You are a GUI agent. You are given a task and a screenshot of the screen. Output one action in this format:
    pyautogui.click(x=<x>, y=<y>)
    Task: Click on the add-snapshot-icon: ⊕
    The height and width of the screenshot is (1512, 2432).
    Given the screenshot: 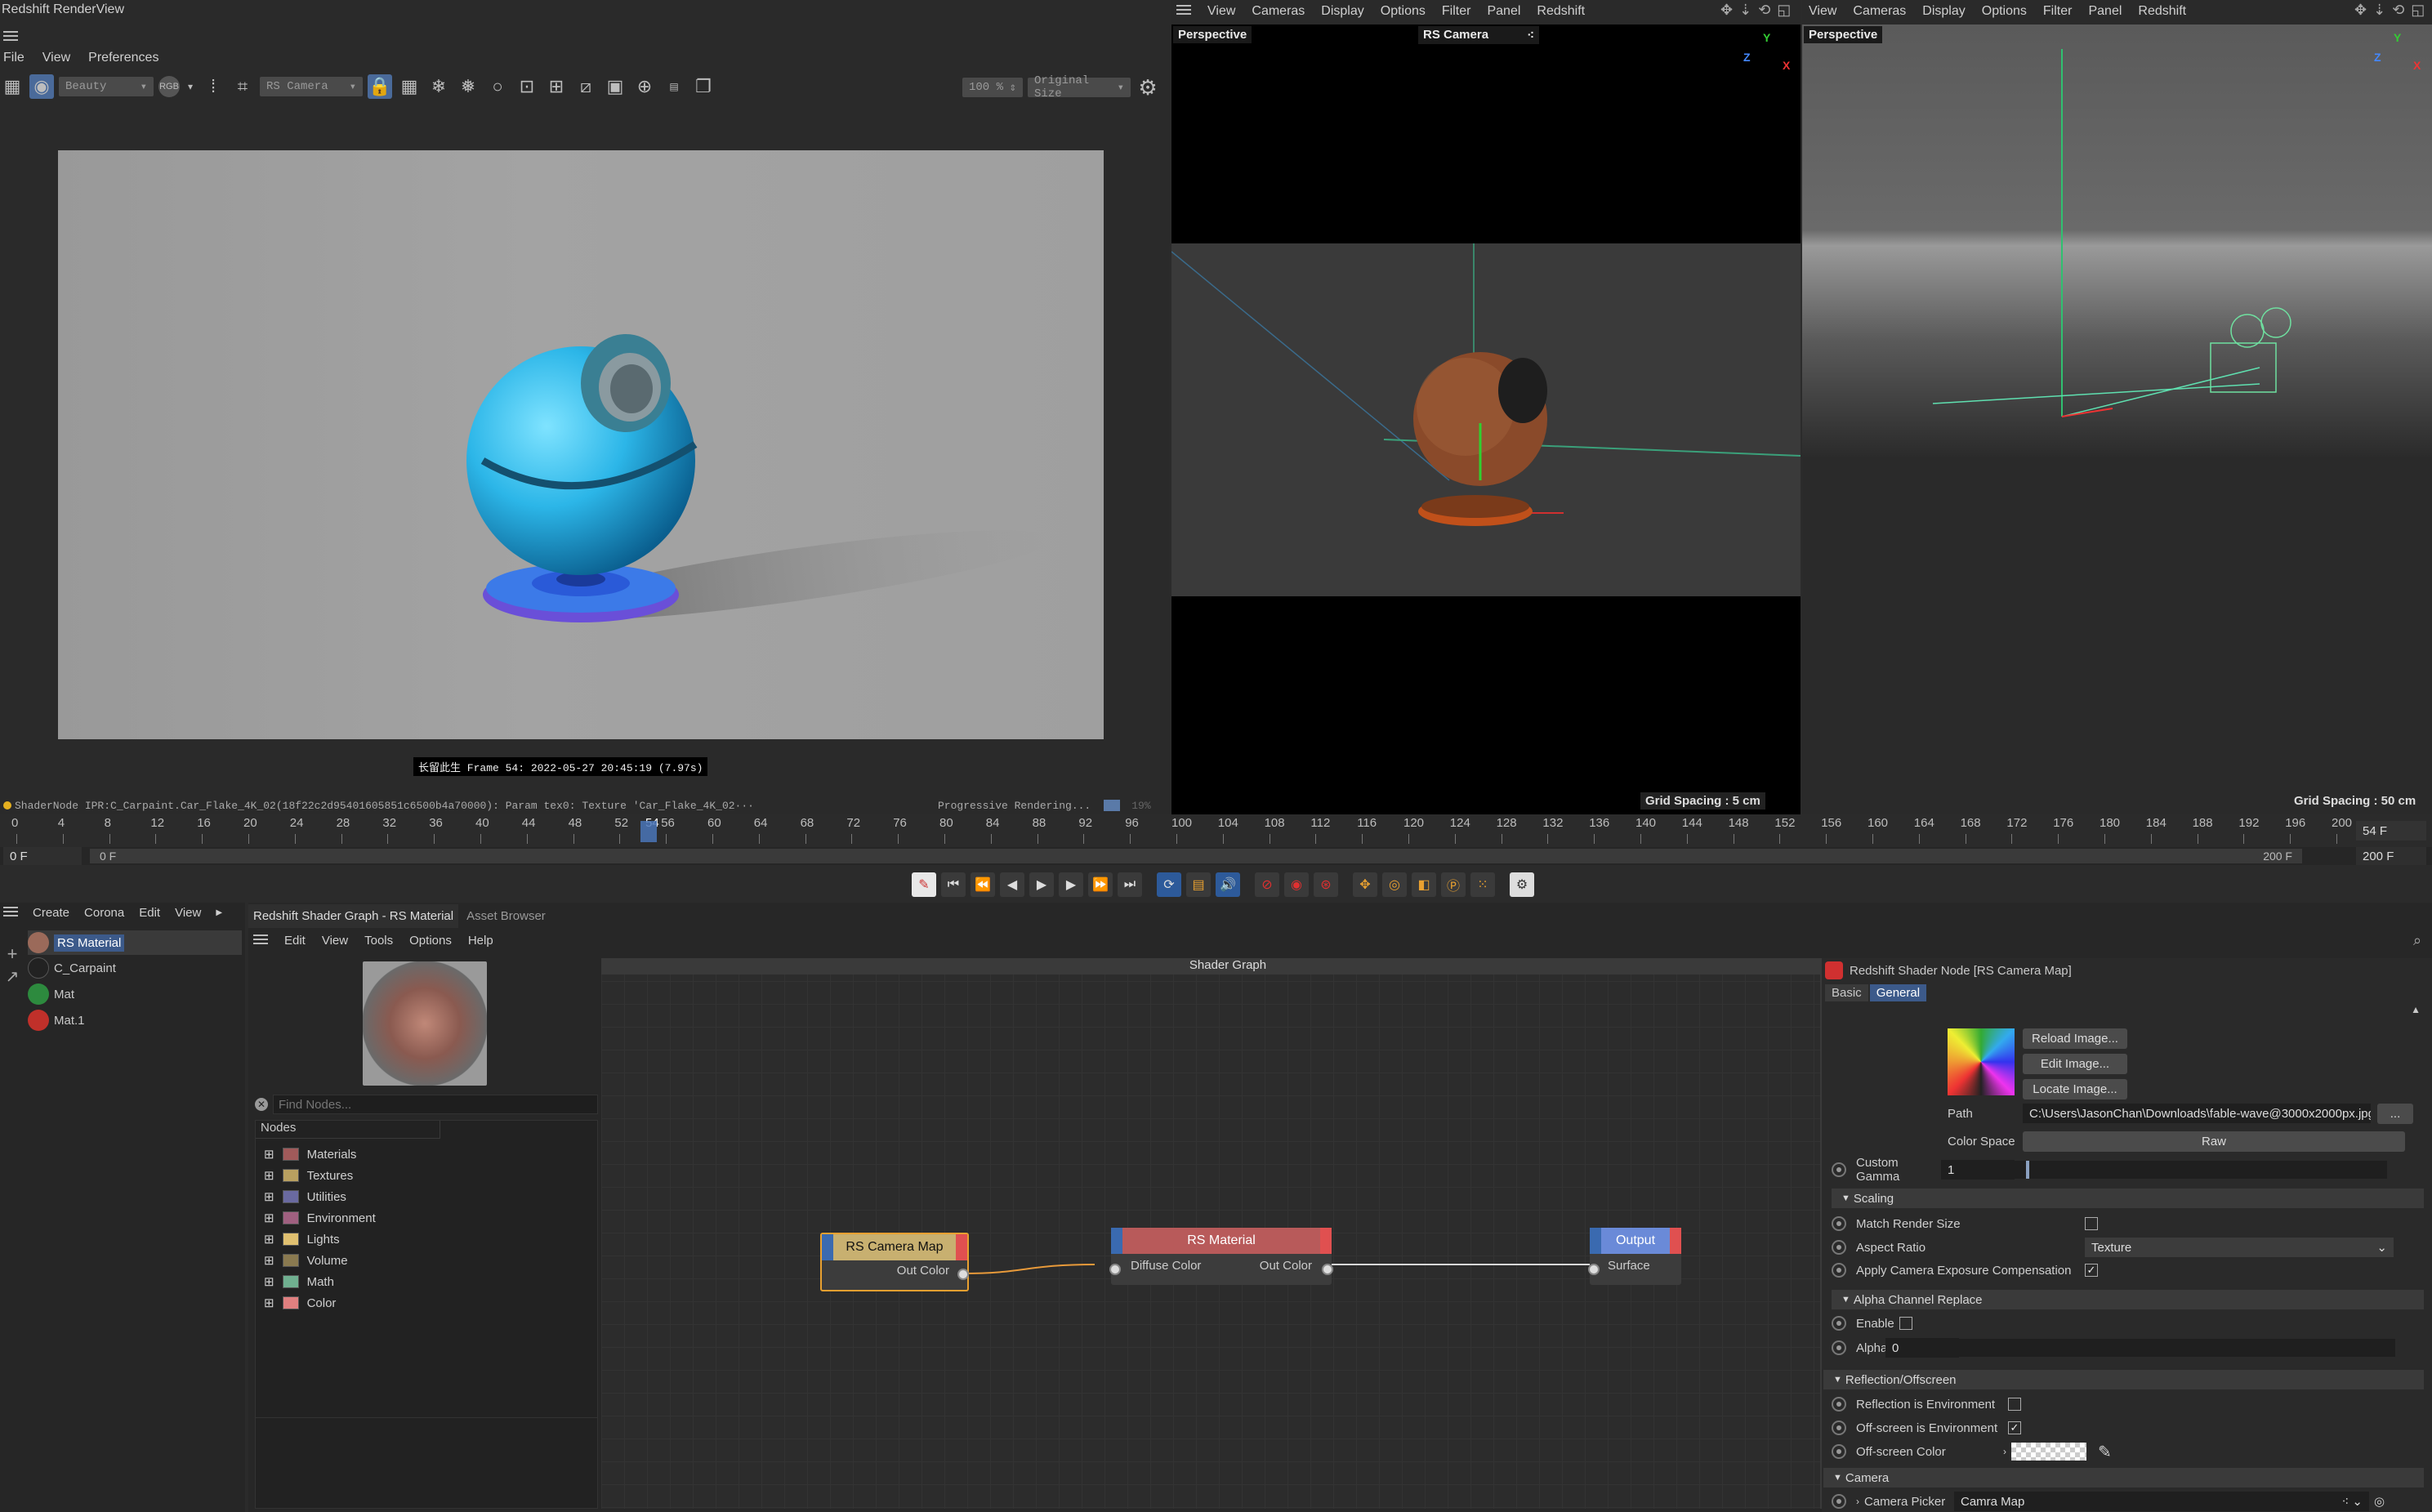 What is the action you would take?
    pyautogui.click(x=644, y=87)
    